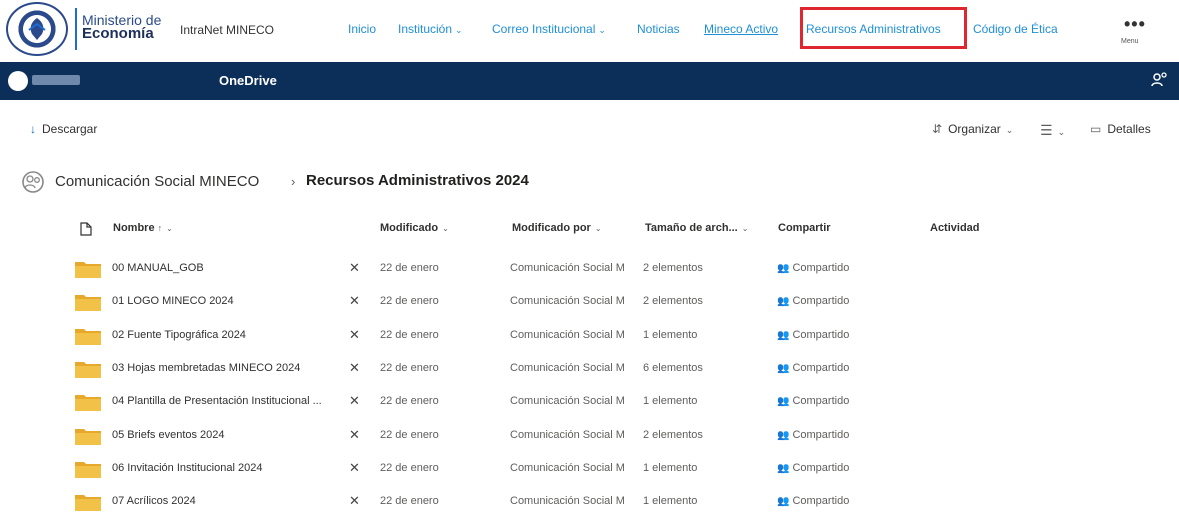 This screenshot has width=1179, height=518. I want to click on file-name: 06 Invitación Institucional 2024, so click(230, 468).